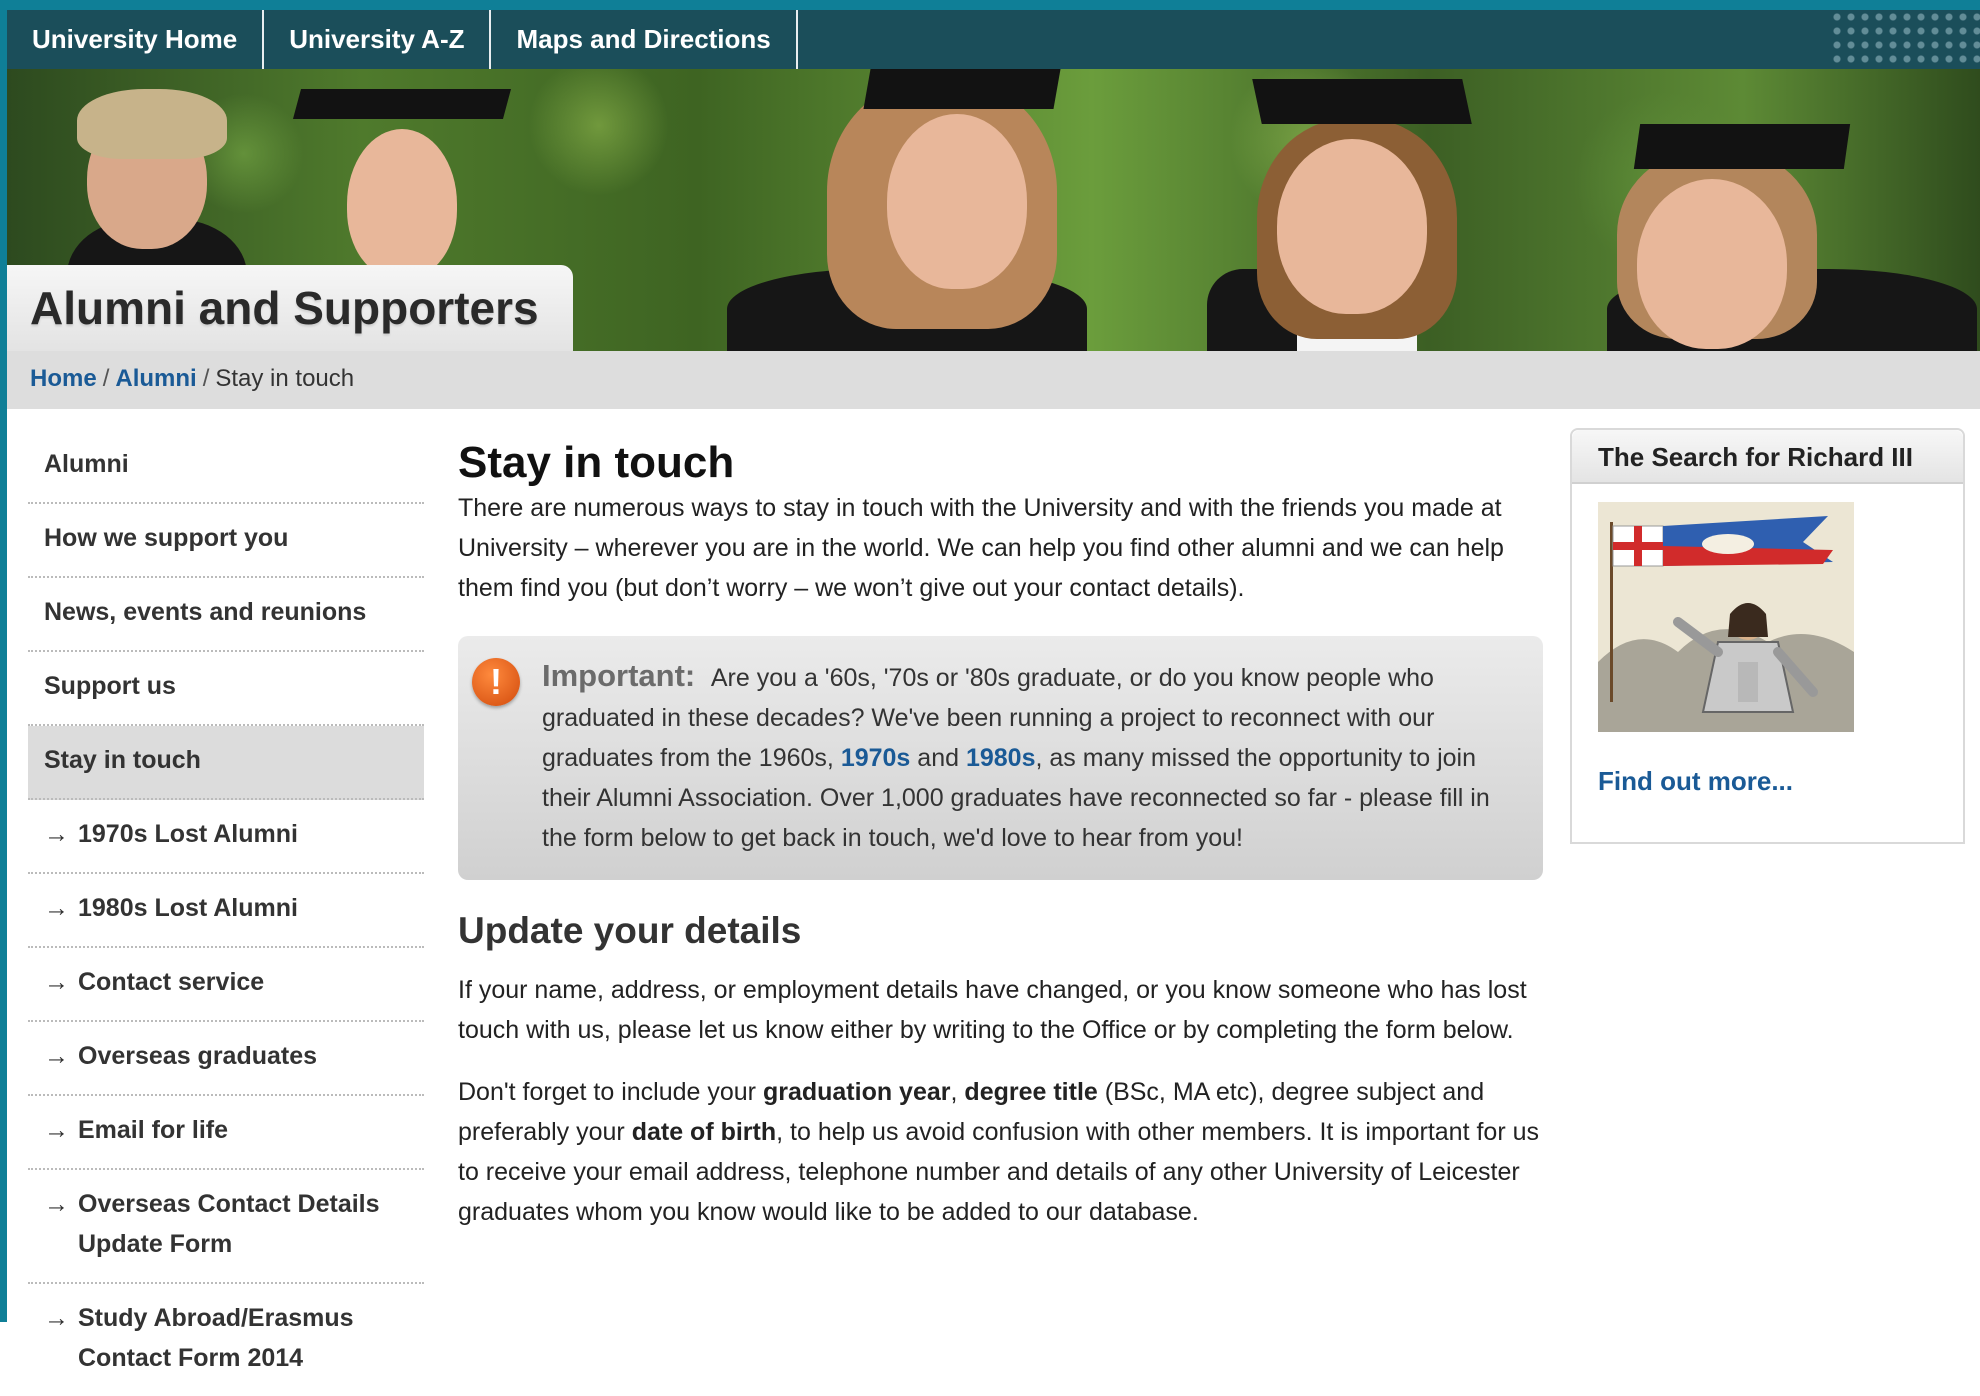 The height and width of the screenshot is (1396, 1980). What do you see at coordinates (188, 908) in the screenshot?
I see `sidebar-item-label: 1980s Lost Alumni` at bounding box center [188, 908].